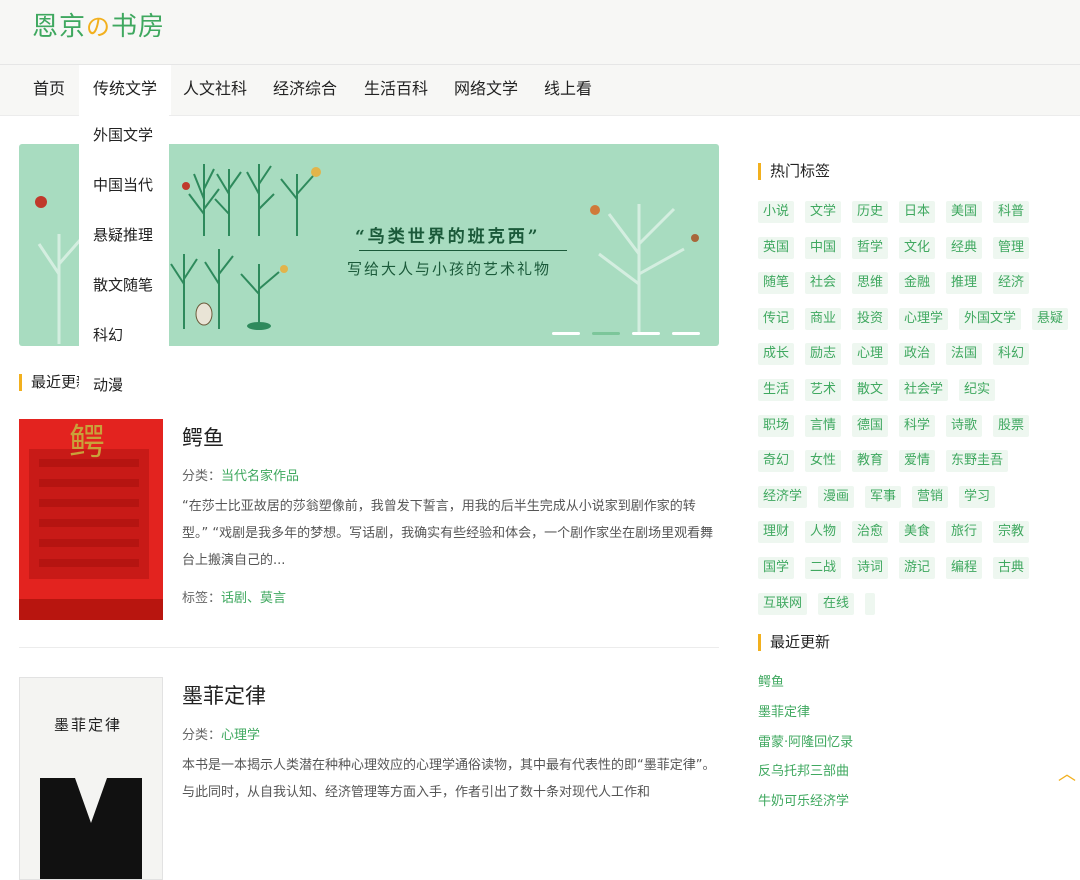  I want to click on tag-item: 互联网, so click(783, 603).